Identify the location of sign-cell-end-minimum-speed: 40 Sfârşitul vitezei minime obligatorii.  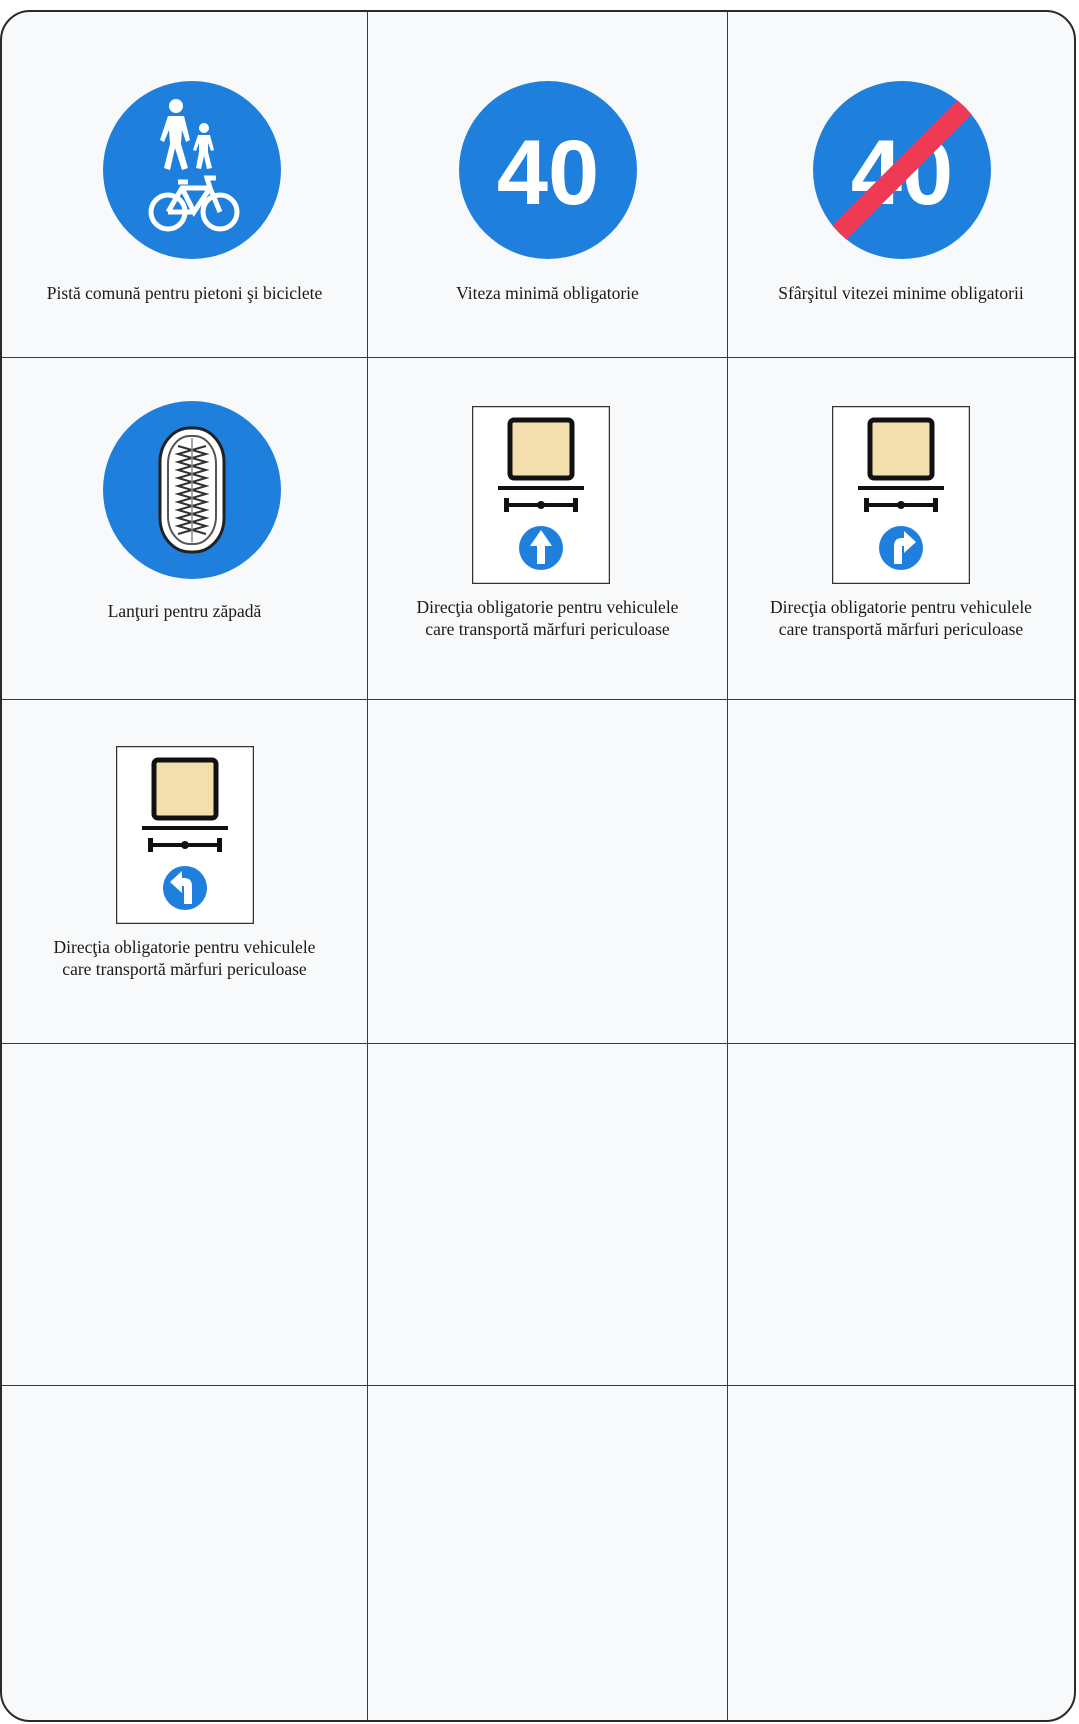
(901, 185).